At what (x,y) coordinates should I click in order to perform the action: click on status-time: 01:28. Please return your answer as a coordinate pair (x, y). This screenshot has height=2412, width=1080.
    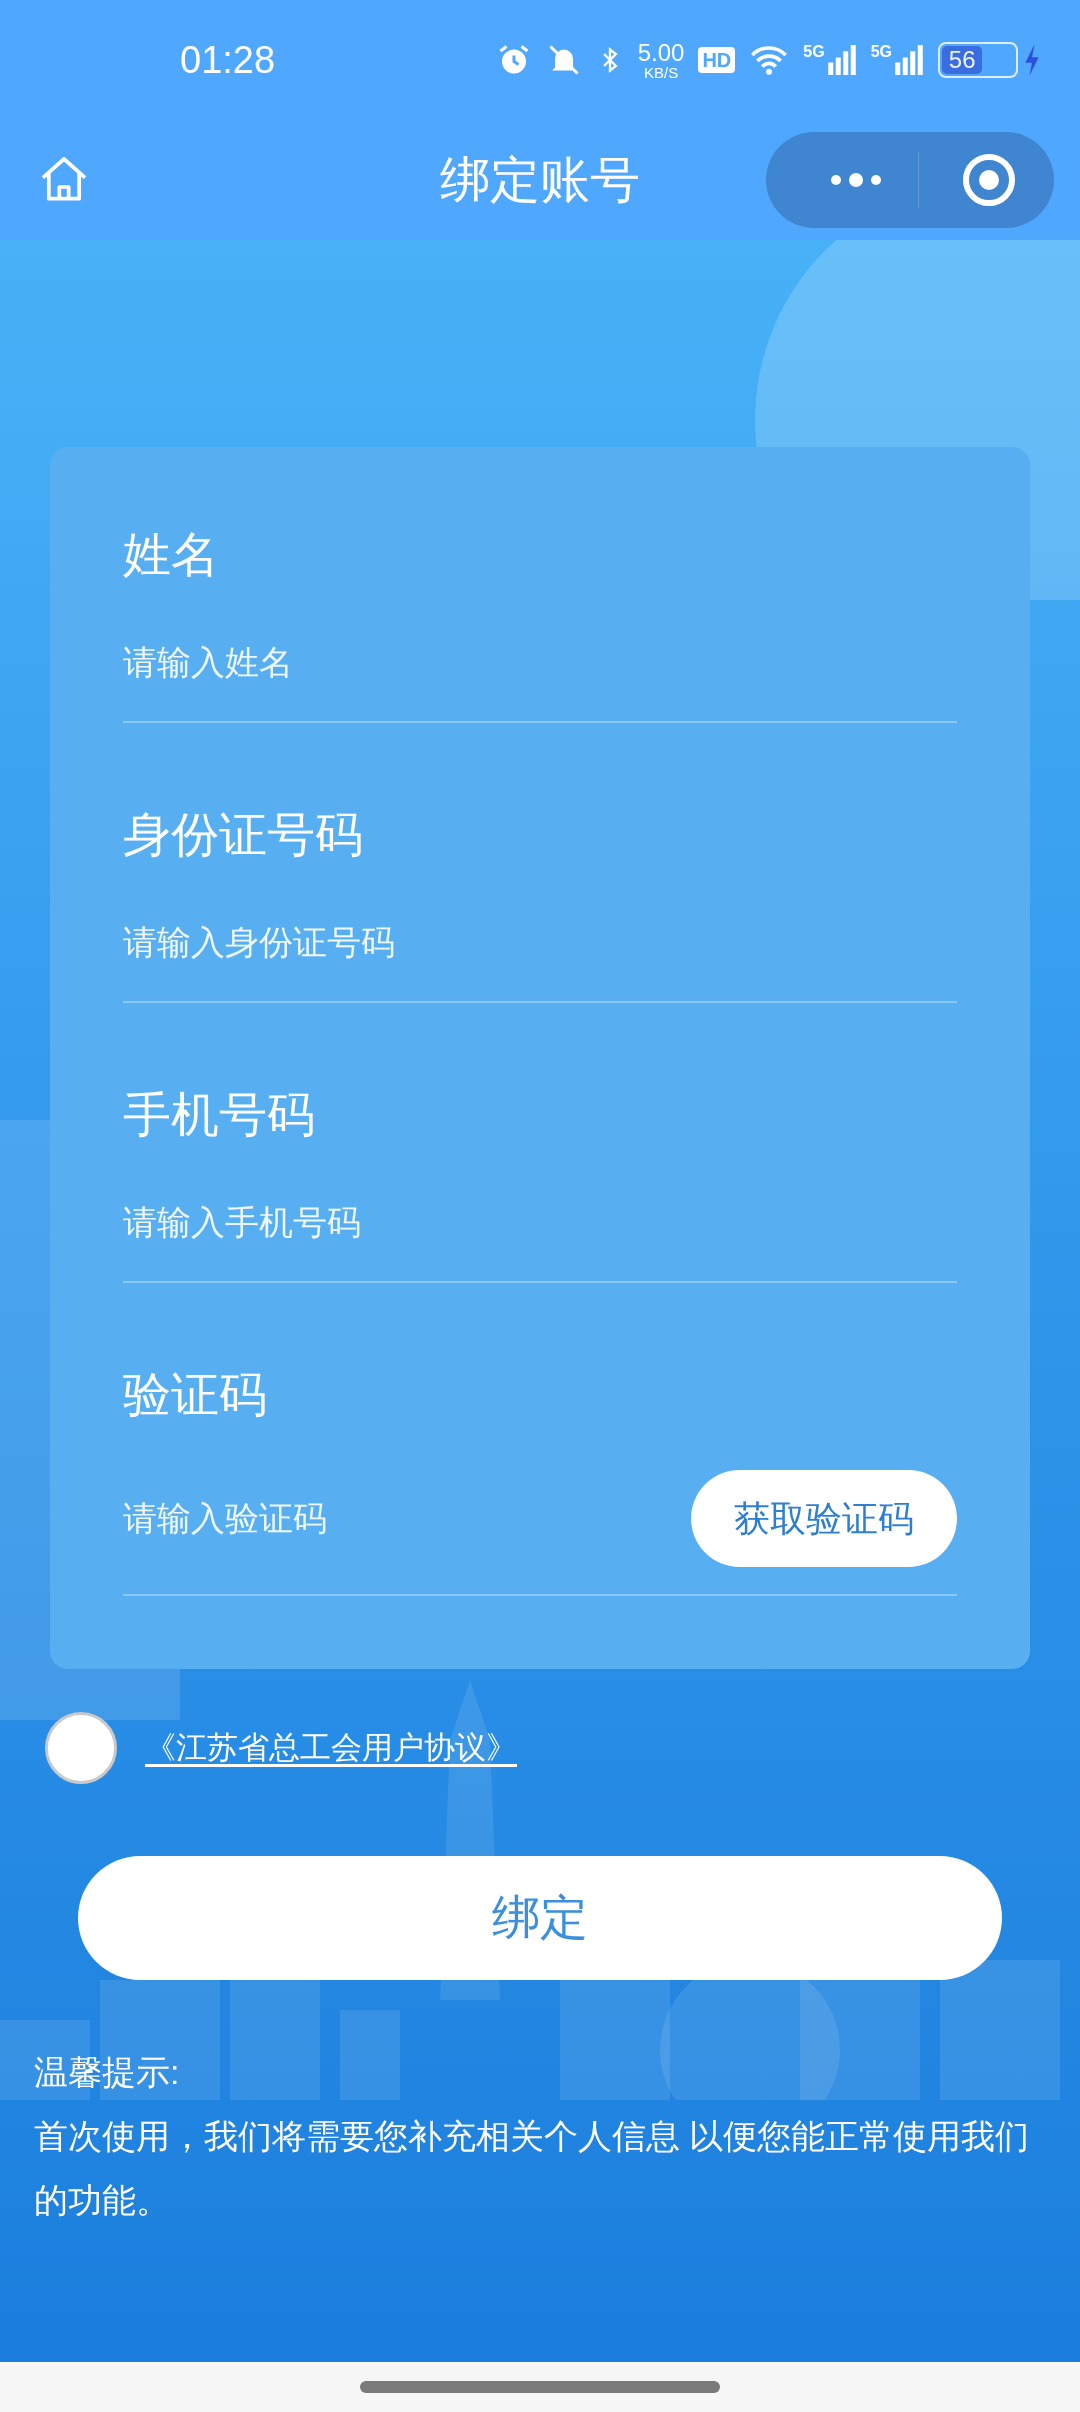
    Looking at the image, I should click on (228, 60).